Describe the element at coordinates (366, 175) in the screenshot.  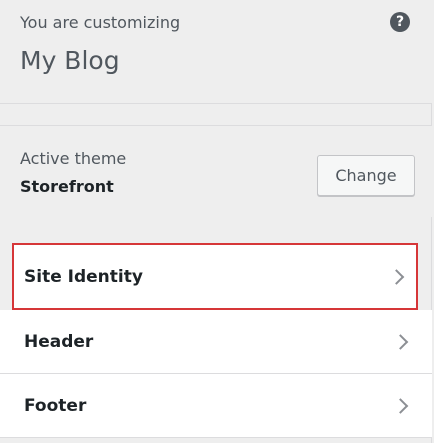
I see `change-theme-button: Change` at that location.